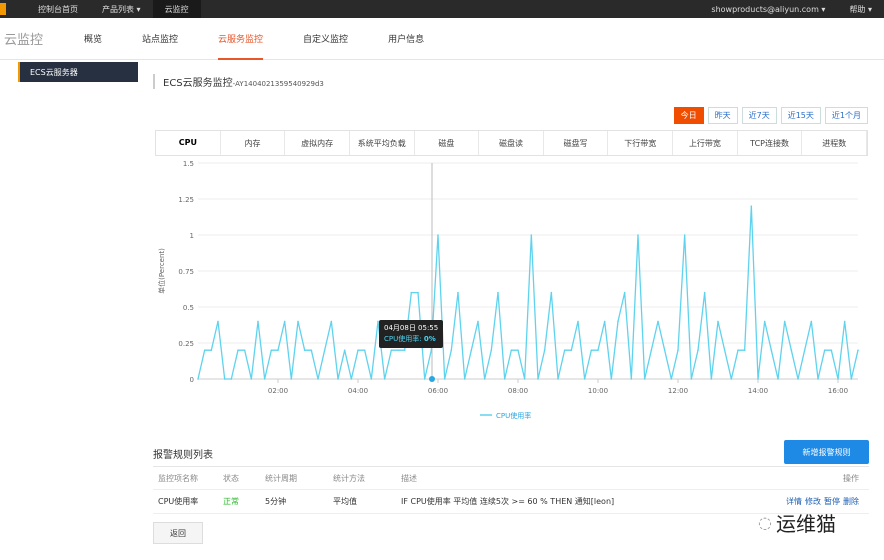 Image resolution: width=884 pixels, height=560 pixels. What do you see at coordinates (325, 39) in the screenshot?
I see `nav-custom-monitor: 自定义监控` at bounding box center [325, 39].